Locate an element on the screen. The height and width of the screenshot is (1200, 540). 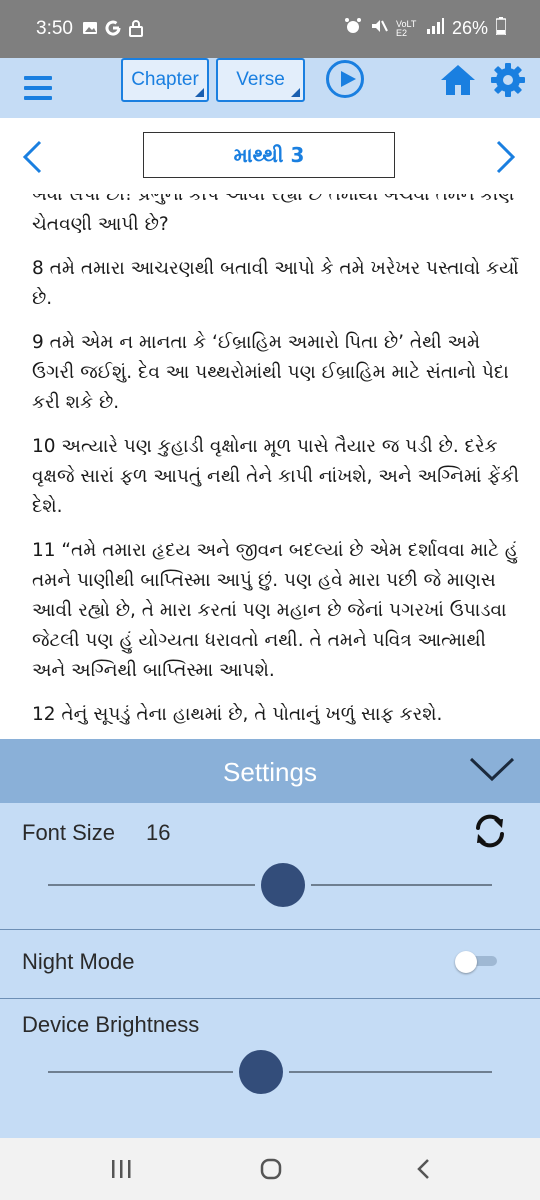
battery-icon is located at coordinates (501, 28).